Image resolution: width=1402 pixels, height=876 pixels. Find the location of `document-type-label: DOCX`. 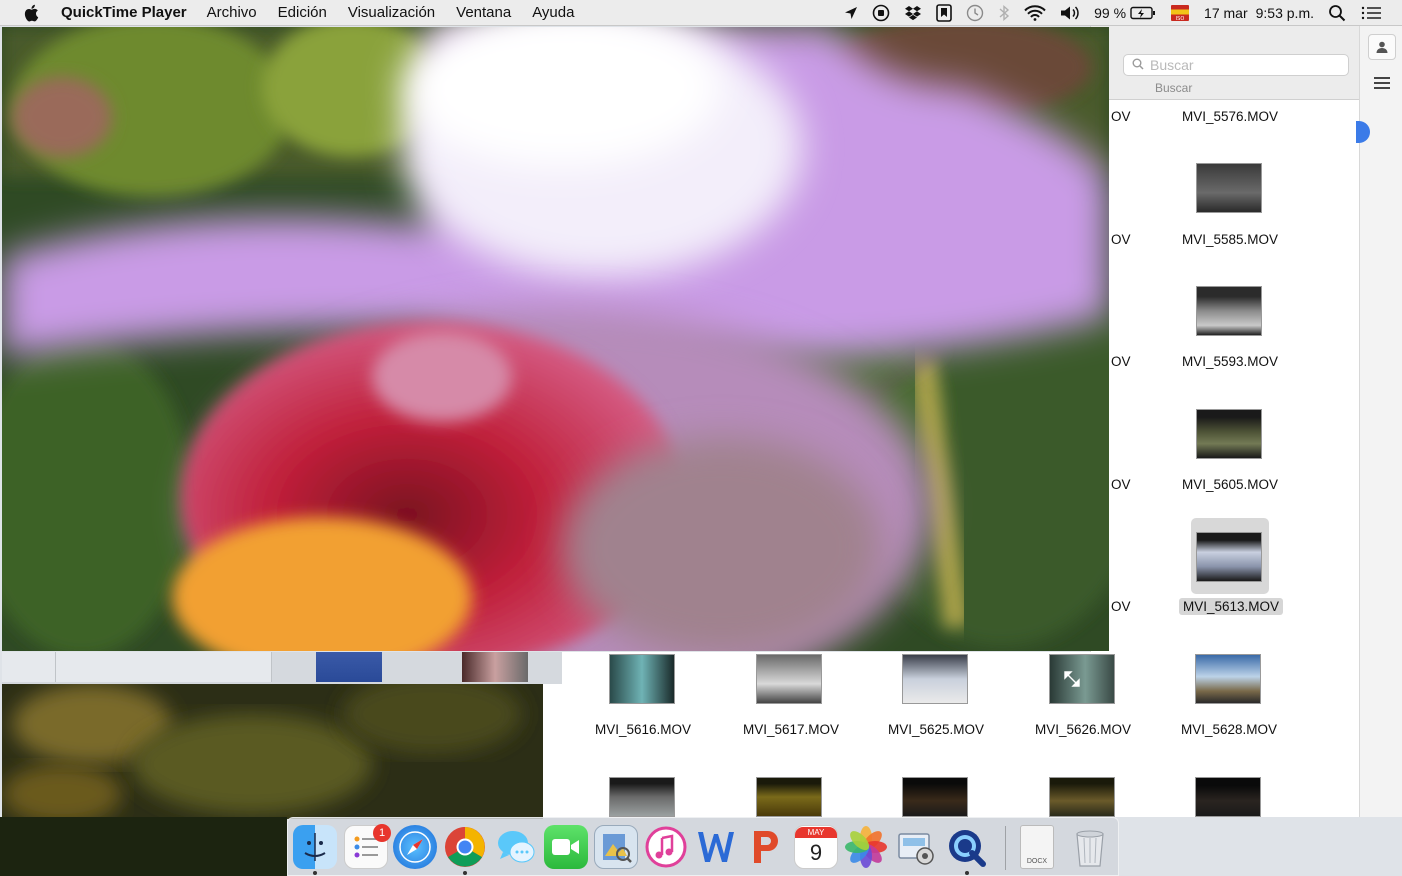

document-type-label: DOCX is located at coordinates (1037, 861).